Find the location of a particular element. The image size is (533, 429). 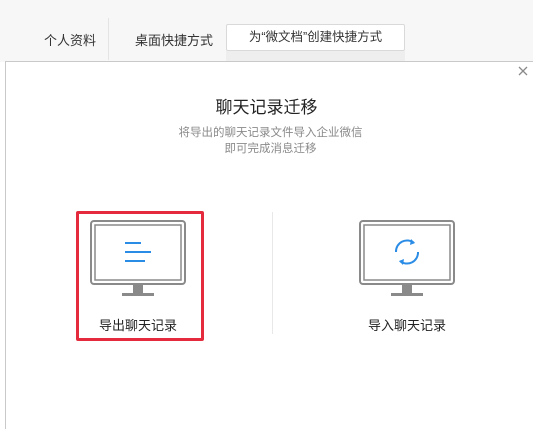

import-chat-option: 导入聊天记录 is located at coordinates (407, 276).